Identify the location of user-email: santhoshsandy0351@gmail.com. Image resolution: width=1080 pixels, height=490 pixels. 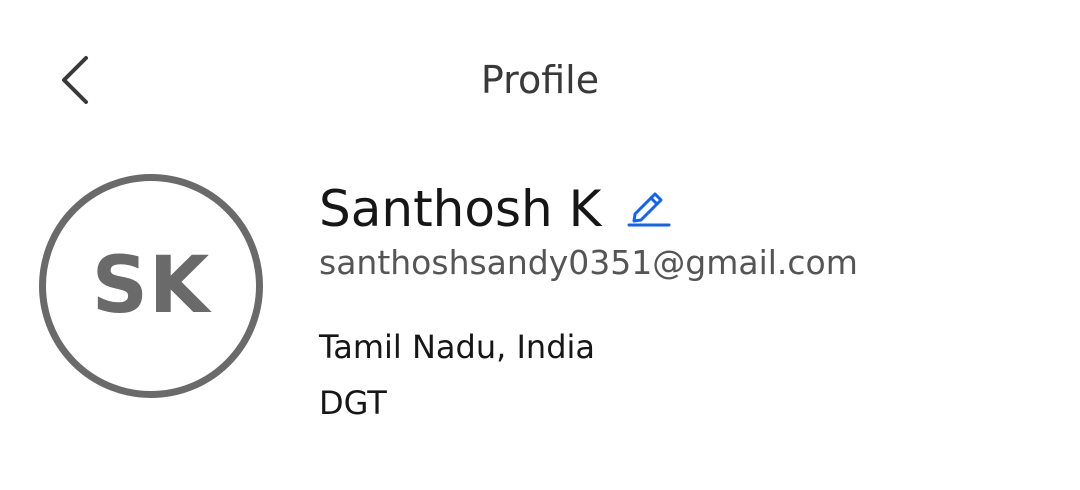
(588, 262).